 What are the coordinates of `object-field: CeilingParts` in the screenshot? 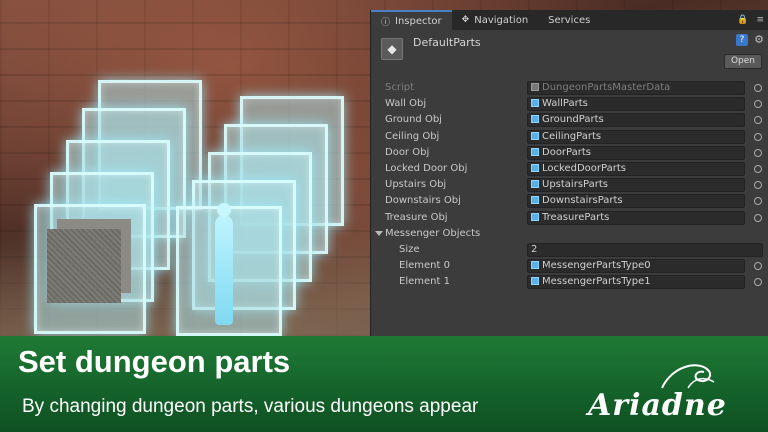 It's located at (636, 136).